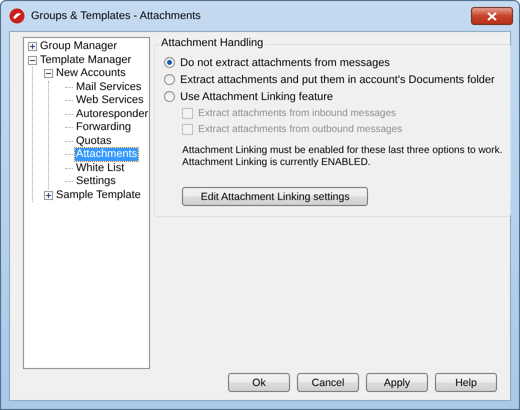 This screenshot has height=410, width=520. What do you see at coordinates (78, 47) in the screenshot?
I see `tree-item: Group Manager` at bounding box center [78, 47].